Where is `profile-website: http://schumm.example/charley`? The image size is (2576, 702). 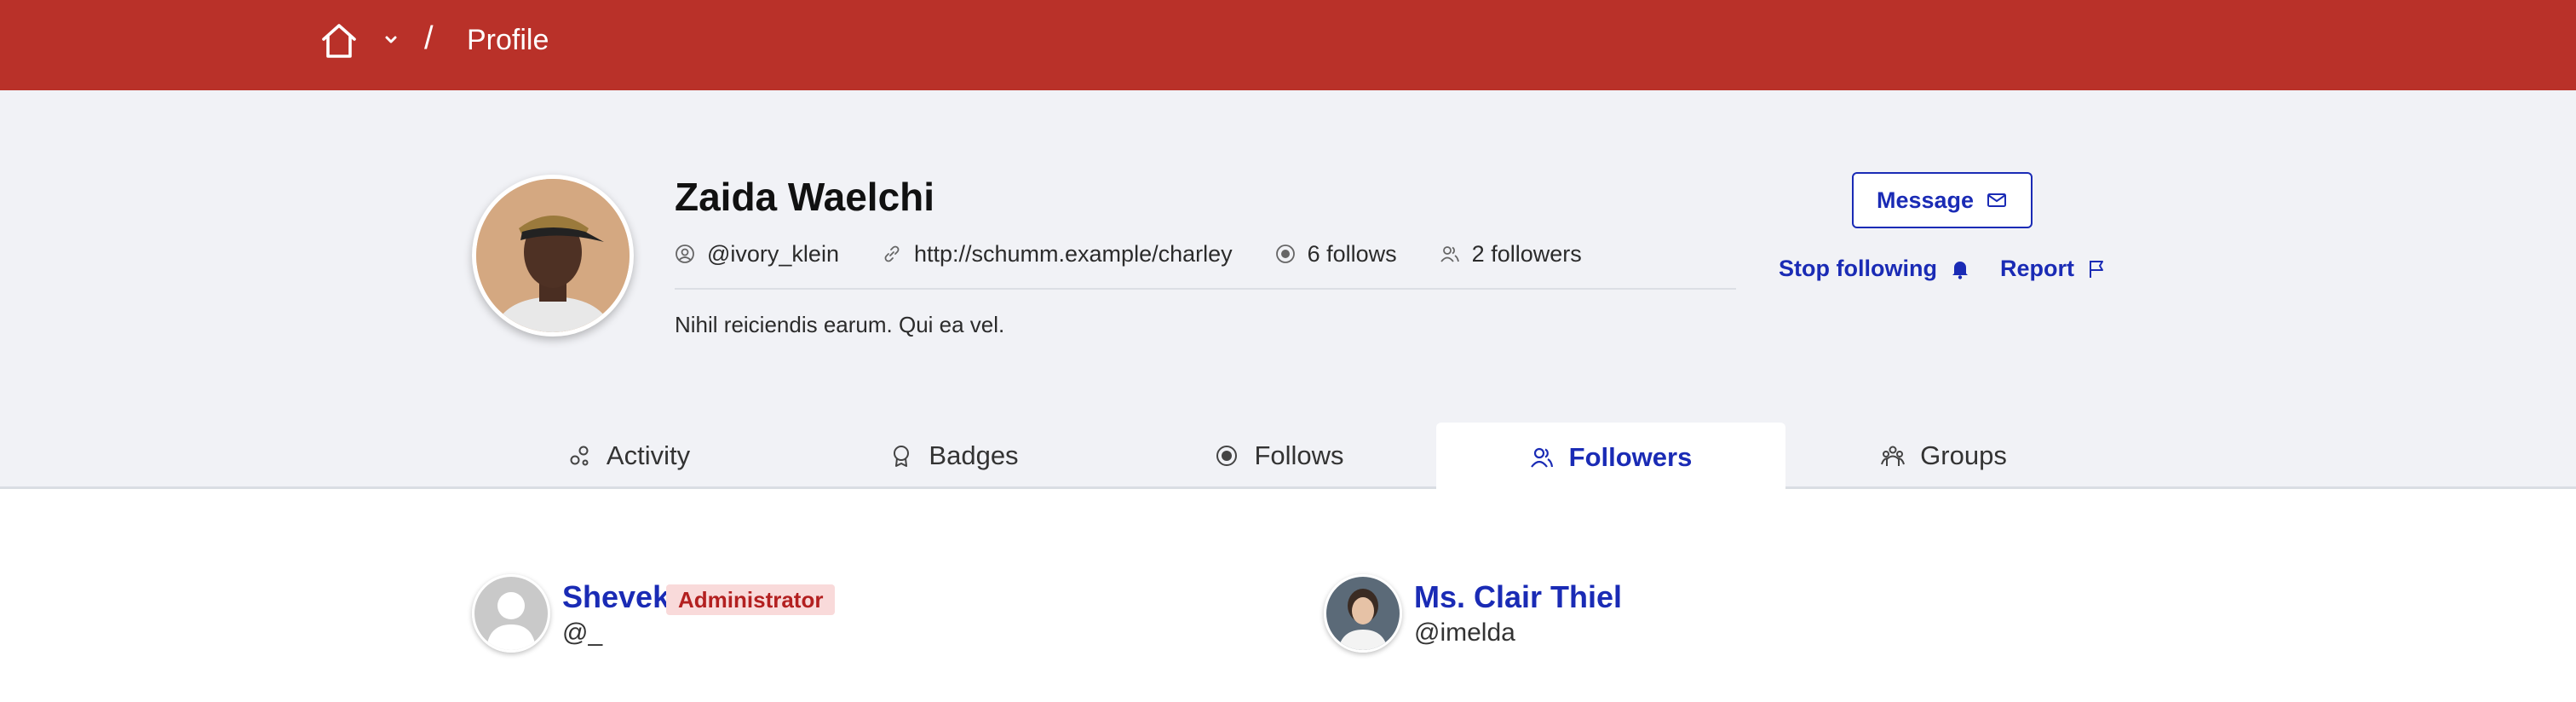
profile-website: http://schumm.example/charley is located at coordinates (1074, 254).